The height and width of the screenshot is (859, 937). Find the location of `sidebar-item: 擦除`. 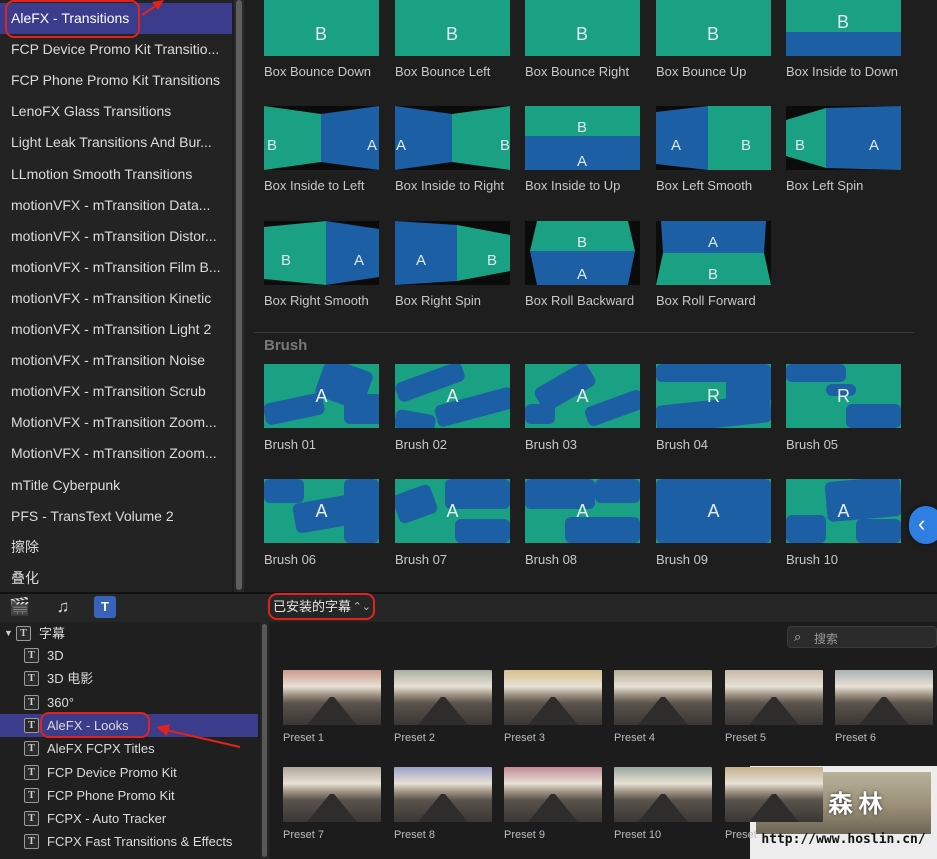

sidebar-item: 擦除 is located at coordinates (116, 547).